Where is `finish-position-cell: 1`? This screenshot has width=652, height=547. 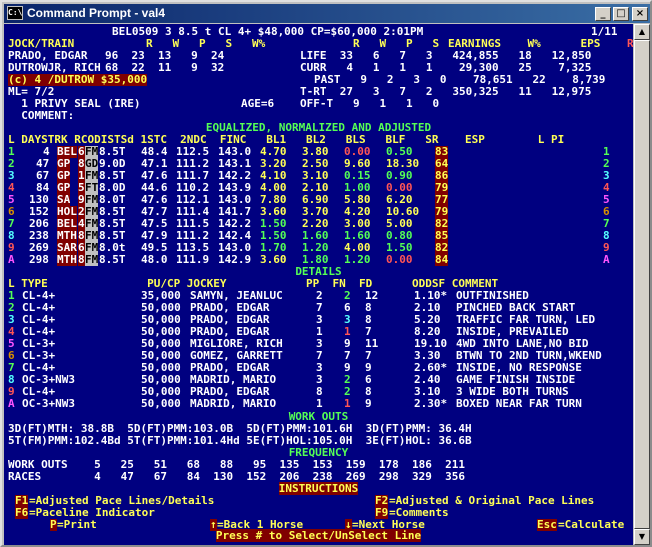
finish-position-cell: 1 is located at coordinates (347, 403).